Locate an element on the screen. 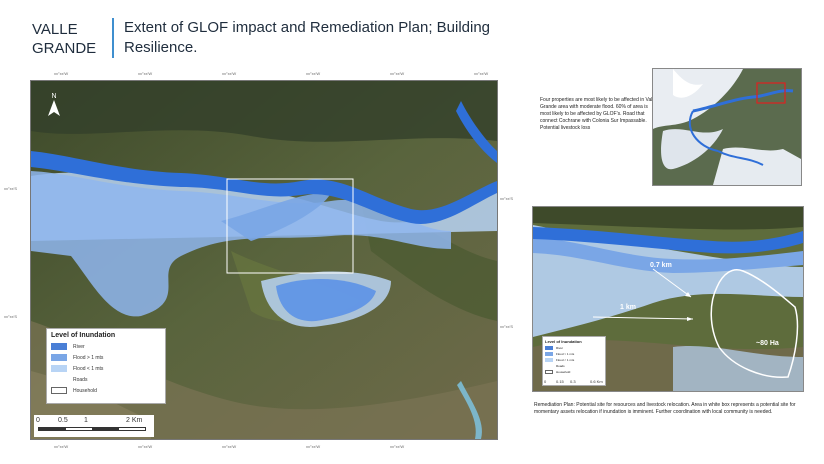 Image resolution: width=824 pixels, height=464 pixels. overview-inset-map is located at coordinates (727, 127).